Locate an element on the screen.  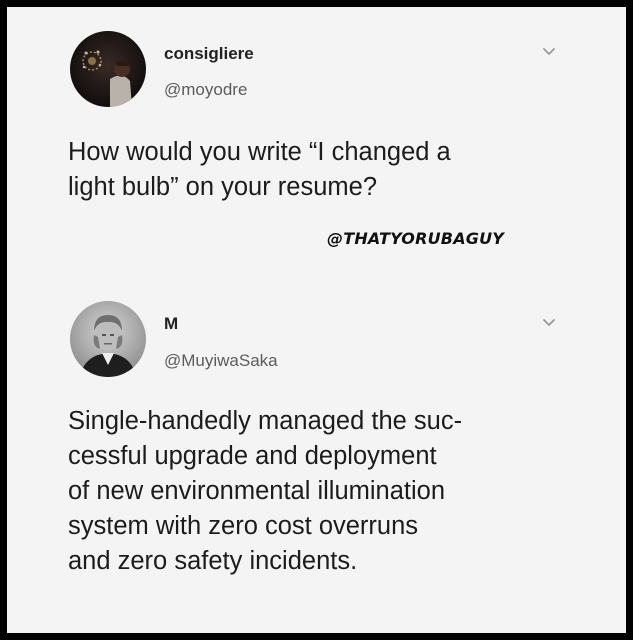
tweet-text-line: light bulb” on your resume? is located at coordinates (223, 187).